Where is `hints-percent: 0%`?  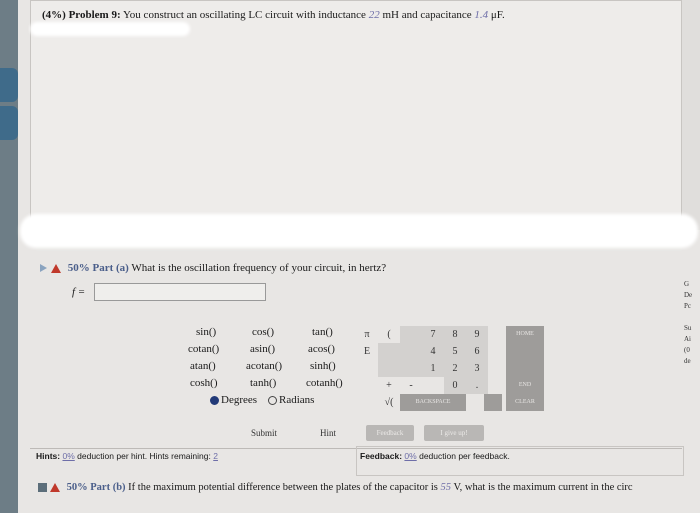
hints-percent: 0% is located at coordinates (68, 456).